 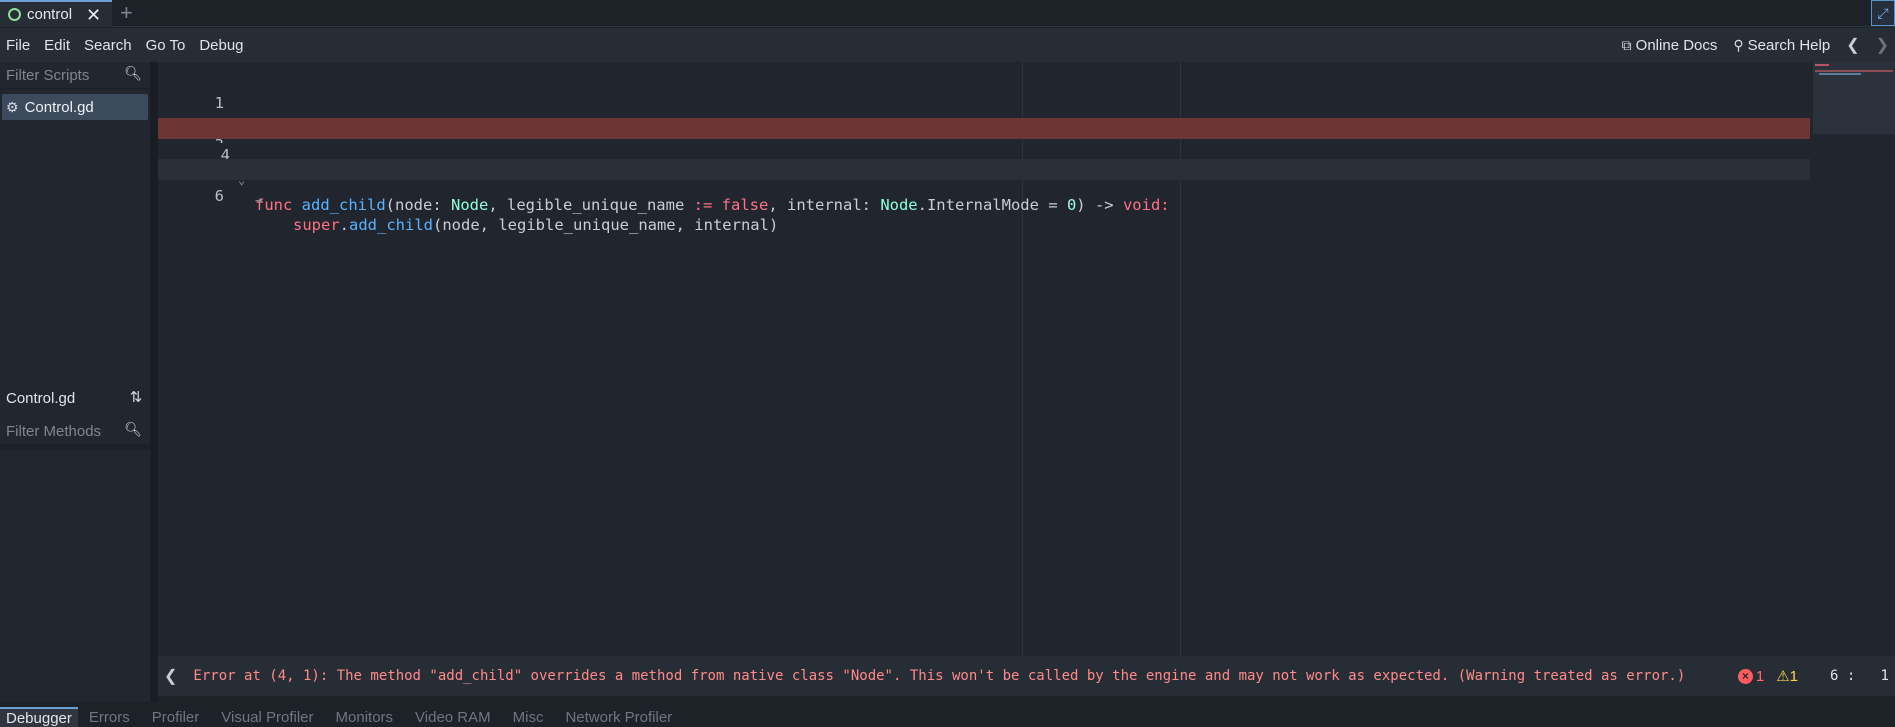 I want to click on tab-profiler: Profiler, so click(x=176, y=717).